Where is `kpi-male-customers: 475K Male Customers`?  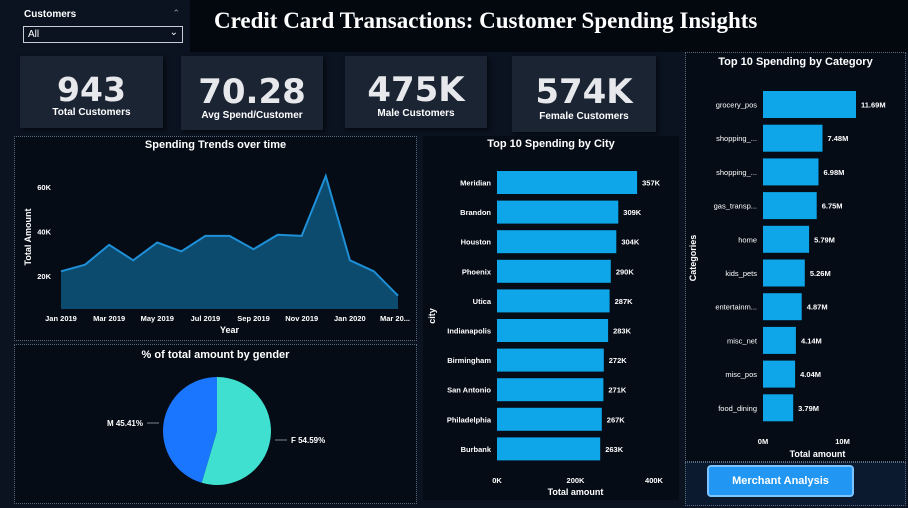
kpi-male-customers: 475K Male Customers is located at coordinates (416, 92).